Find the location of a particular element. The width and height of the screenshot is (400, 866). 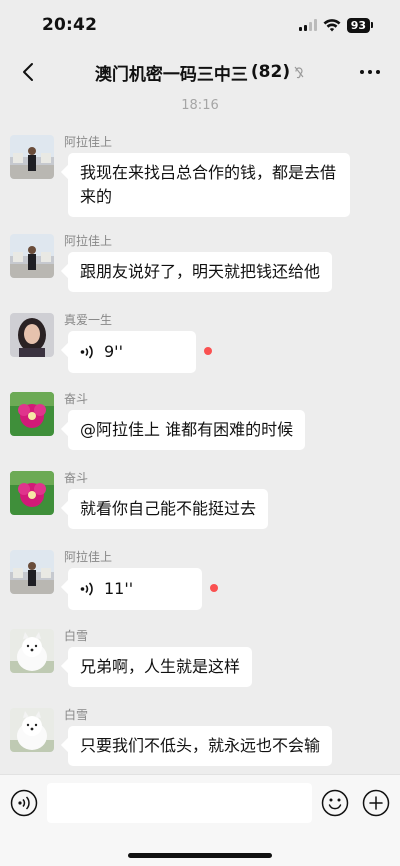

status-icons: 93 is located at coordinates (336, 25).